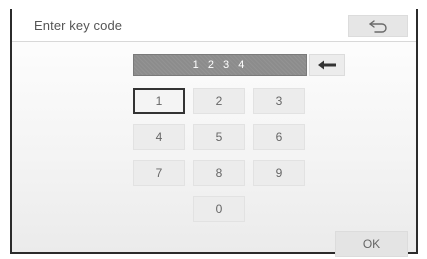 This screenshot has width=427, height=259. Describe the element at coordinates (214, 25) in the screenshot. I see `header-bar: Enter key code` at that location.